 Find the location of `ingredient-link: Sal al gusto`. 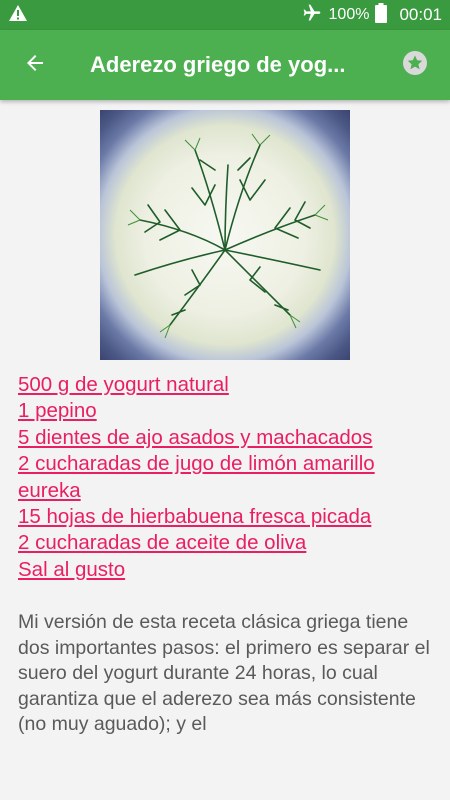

ingredient-link: Sal al gusto is located at coordinates (228, 570).